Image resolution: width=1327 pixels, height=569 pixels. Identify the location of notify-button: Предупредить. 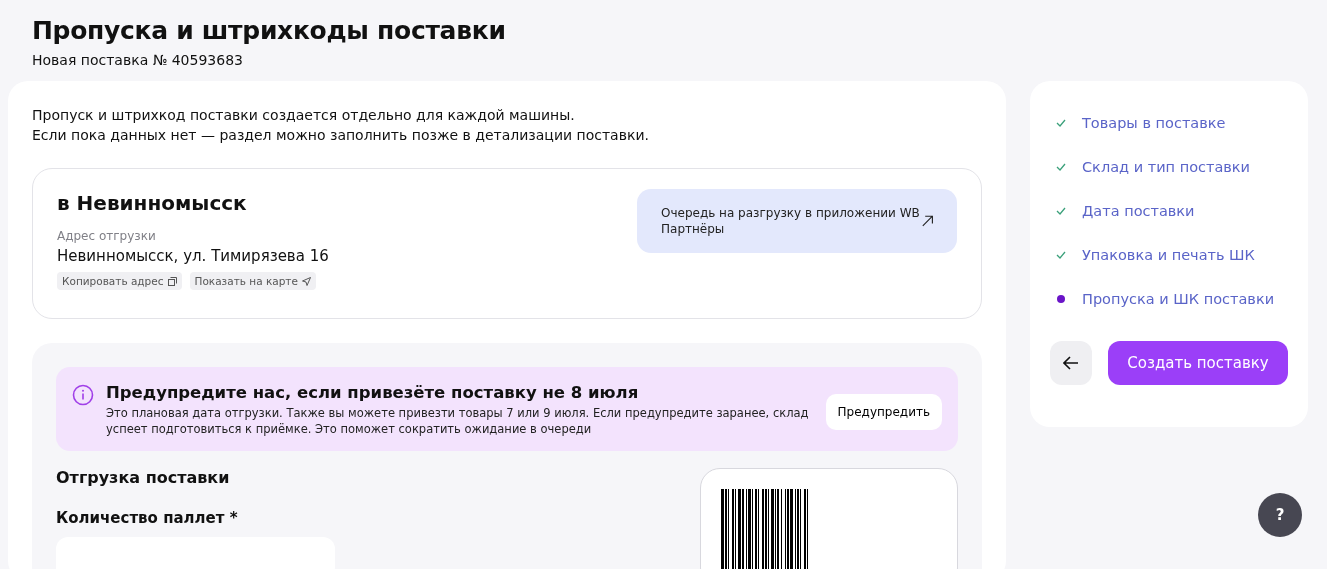
(883, 412).